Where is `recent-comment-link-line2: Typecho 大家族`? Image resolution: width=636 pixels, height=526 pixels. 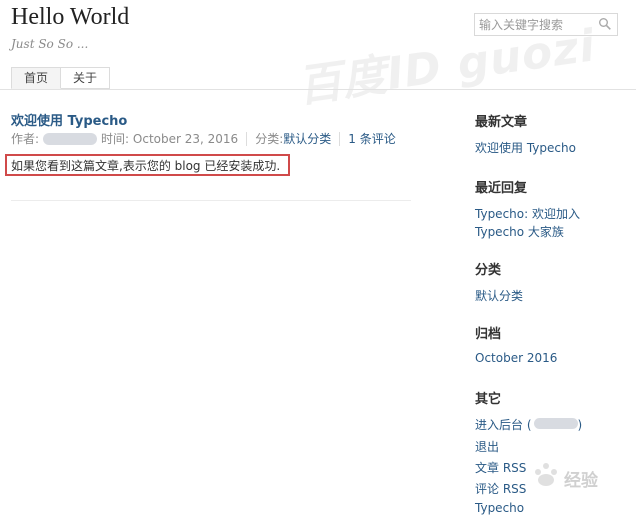
recent-comment-link-line2: Typecho 大家族 is located at coordinates (519, 231).